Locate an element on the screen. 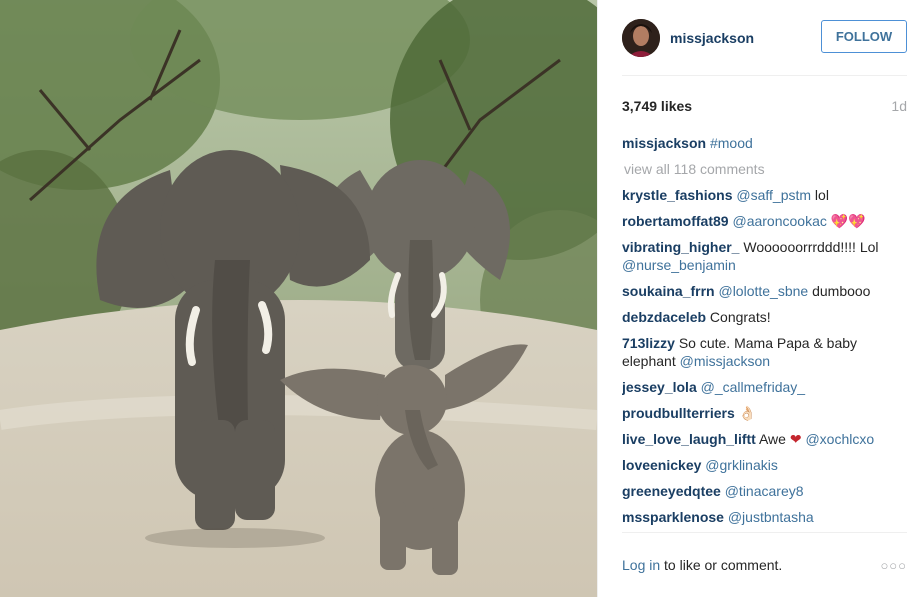 The image size is (914, 597). comment-text: Congrats! is located at coordinates (738, 317).